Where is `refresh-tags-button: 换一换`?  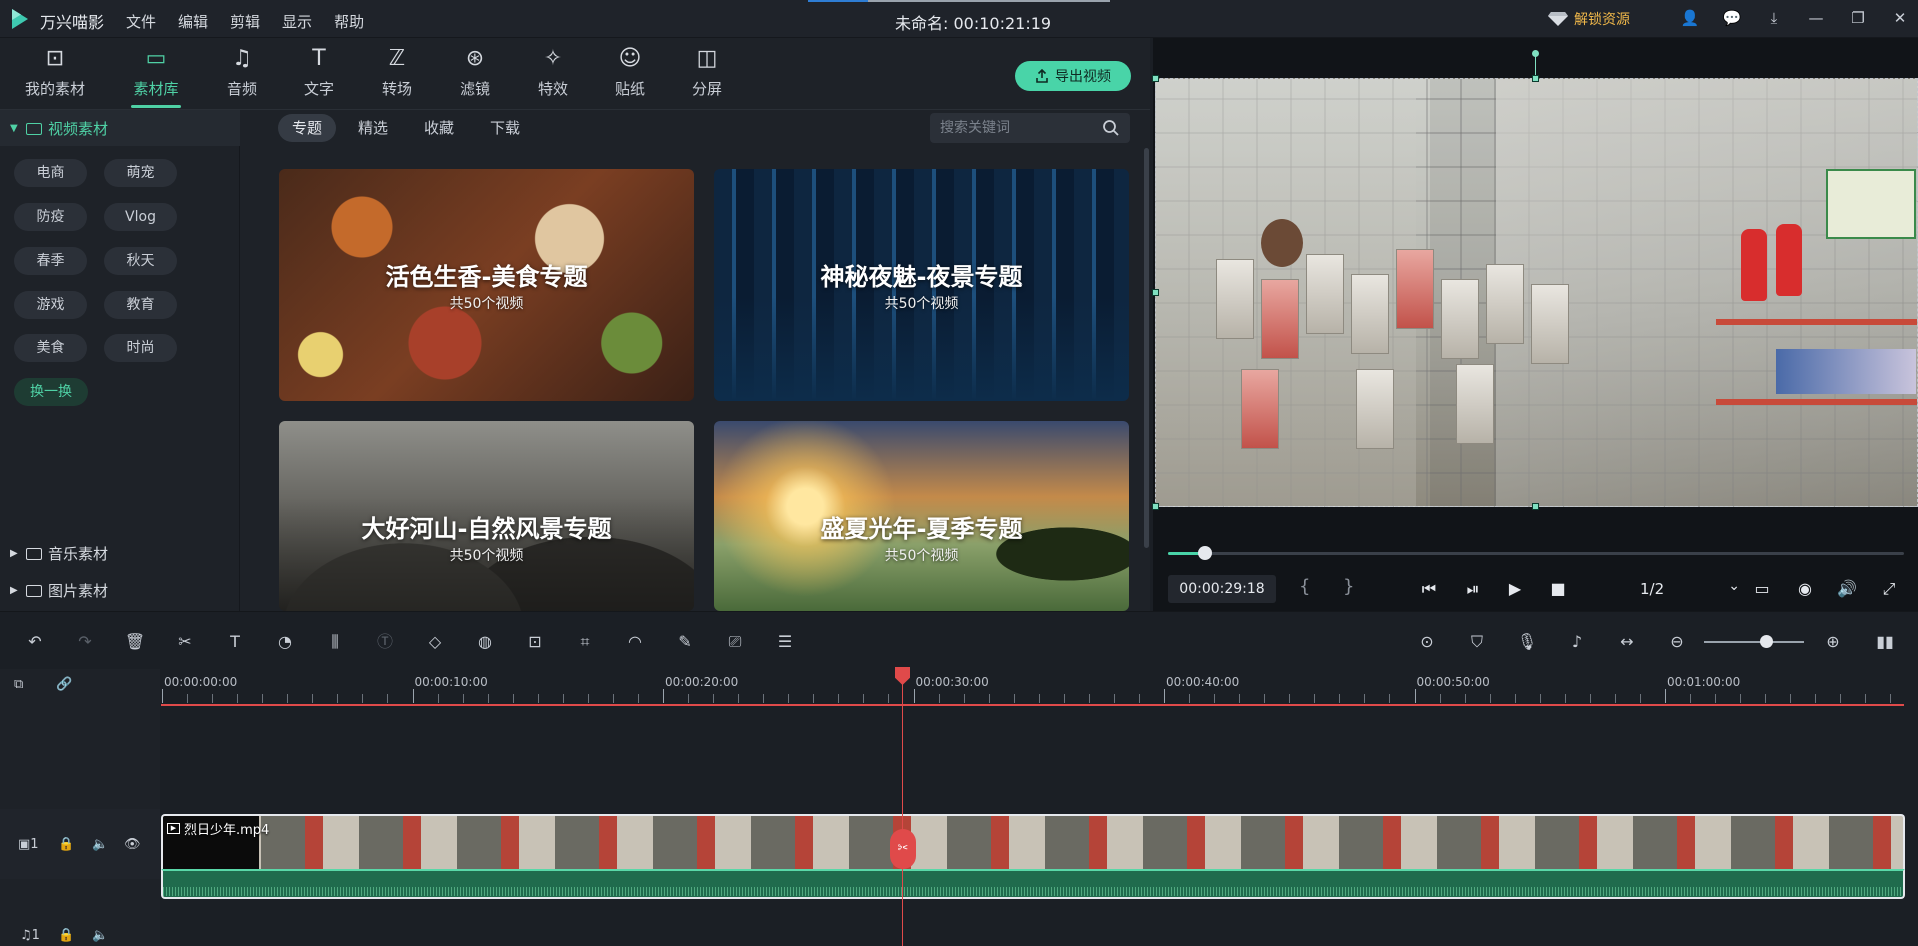
refresh-tags-button: 换一换 is located at coordinates (51, 392).